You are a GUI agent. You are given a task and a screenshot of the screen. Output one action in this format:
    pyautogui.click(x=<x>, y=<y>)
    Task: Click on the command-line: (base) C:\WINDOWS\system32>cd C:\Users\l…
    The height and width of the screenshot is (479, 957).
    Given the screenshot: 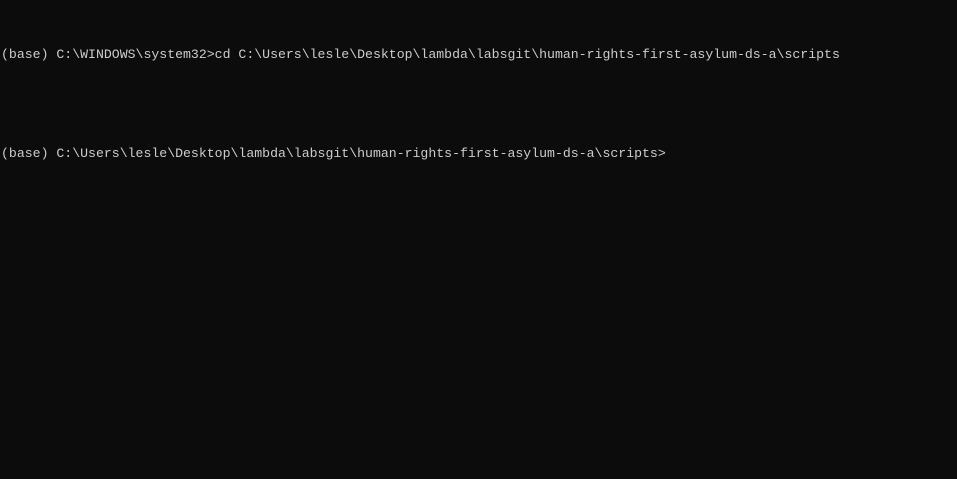 What is the action you would take?
    pyautogui.click(x=420, y=54)
    